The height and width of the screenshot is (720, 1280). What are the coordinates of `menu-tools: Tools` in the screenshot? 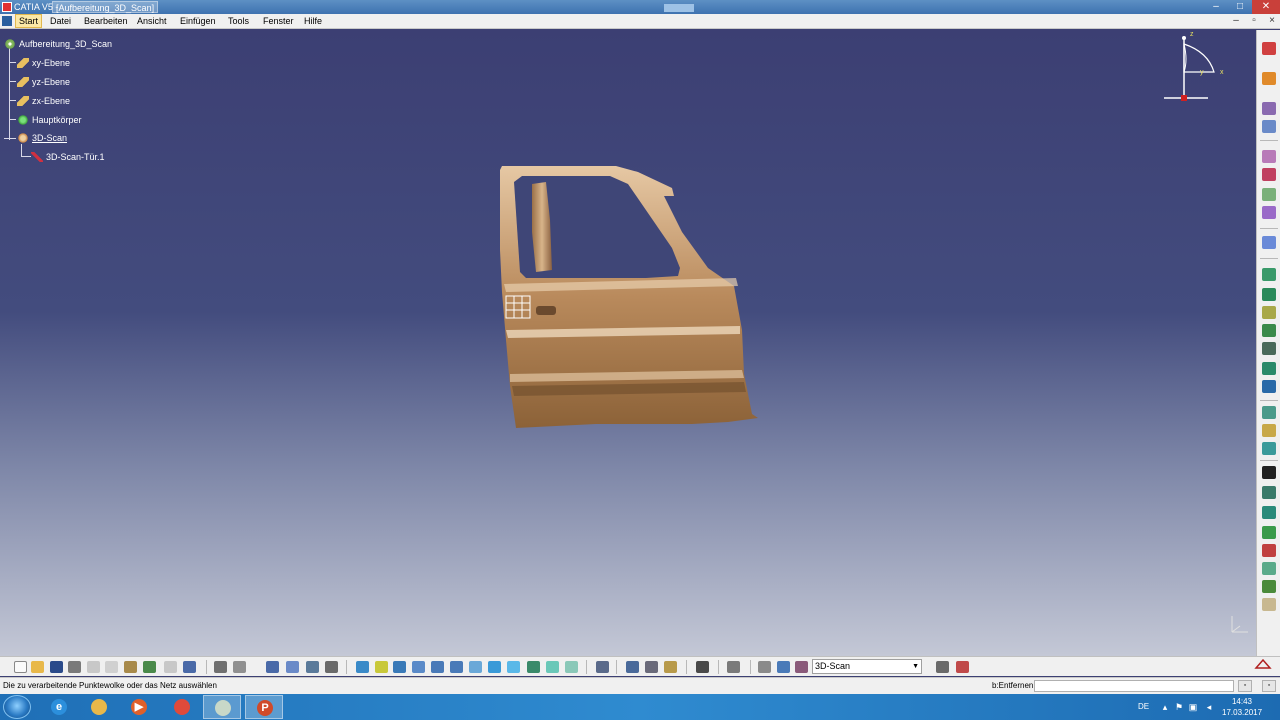 It's located at (238, 21).